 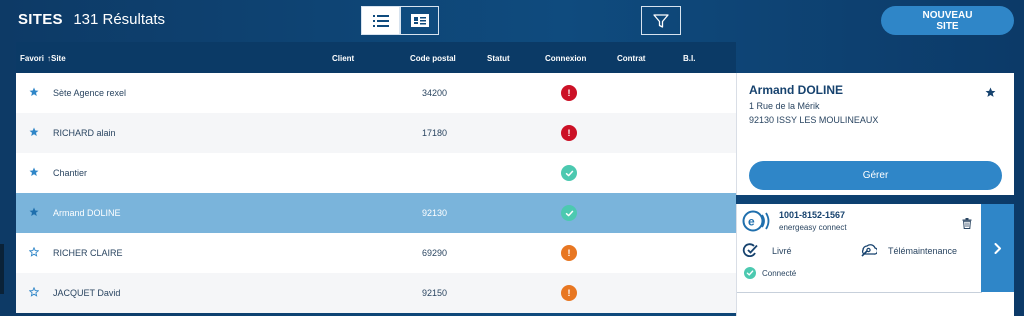 What do you see at coordinates (70, 173) in the screenshot?
I see `site-name: Chantier` at bounding box center [70, 173].